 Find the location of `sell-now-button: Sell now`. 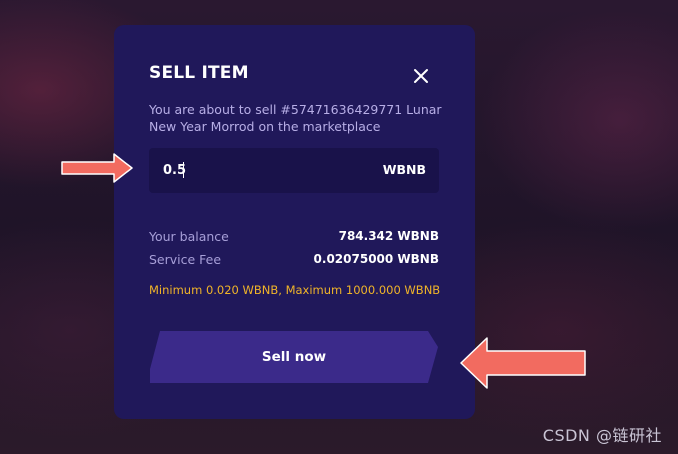

sell-now-button: Sell now is located at coordinates (295, 357).